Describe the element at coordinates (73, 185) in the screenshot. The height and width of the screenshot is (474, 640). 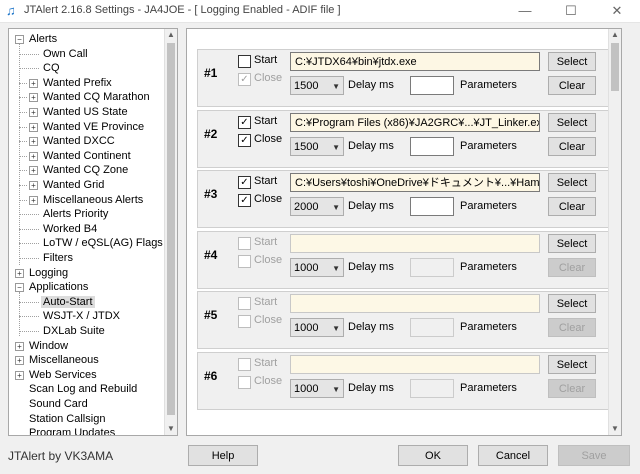
I see `tree-item-wanted-grid: Wanted Grid` at that location.